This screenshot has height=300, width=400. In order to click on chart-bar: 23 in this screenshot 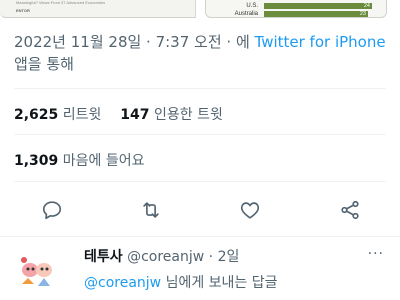, I will do `click(316, 14)`.